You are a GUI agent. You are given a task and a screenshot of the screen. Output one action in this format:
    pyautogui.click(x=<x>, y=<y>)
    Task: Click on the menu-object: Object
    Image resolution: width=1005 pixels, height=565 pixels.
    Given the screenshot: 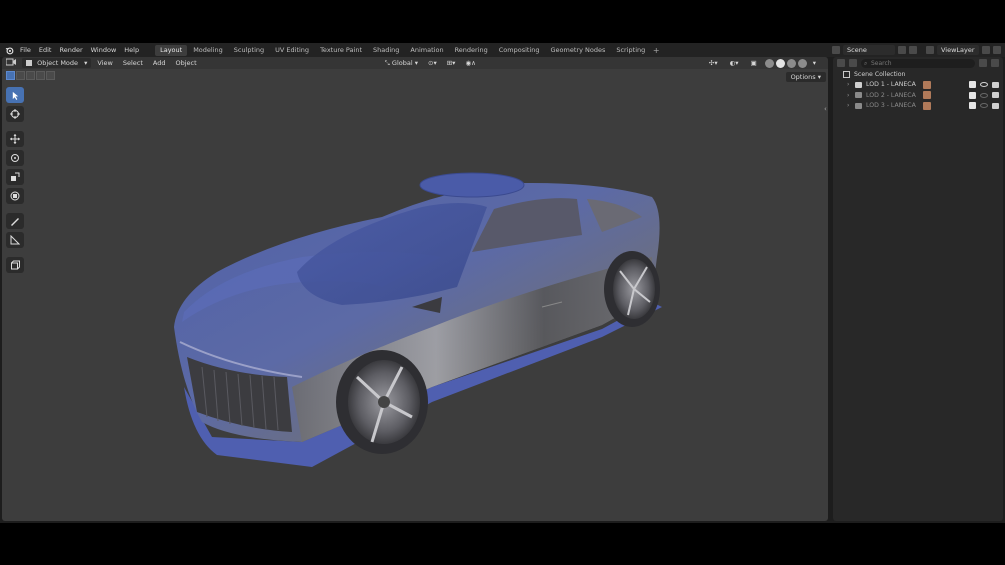 What is the action you would take?
    pyautogui.click(x=185, y=63)
    